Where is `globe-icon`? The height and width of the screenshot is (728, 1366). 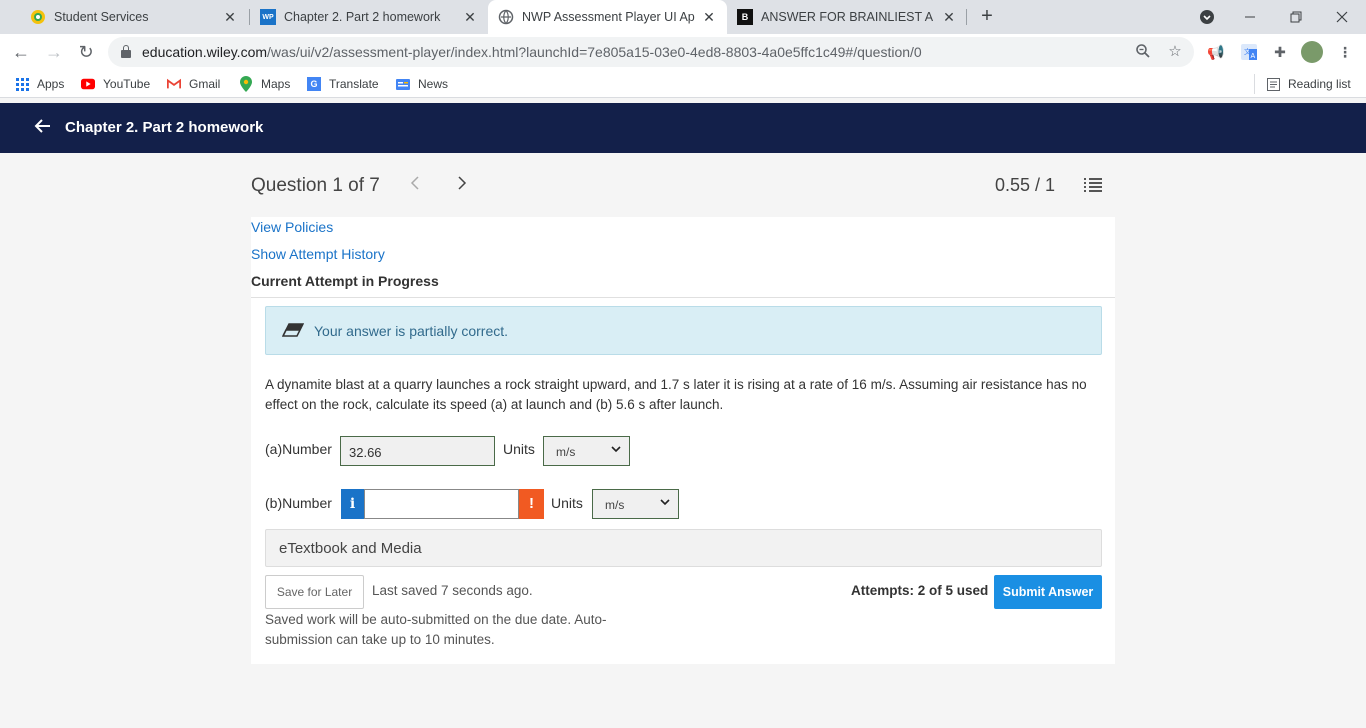 globe-icon is located at coordinates (506, 17).